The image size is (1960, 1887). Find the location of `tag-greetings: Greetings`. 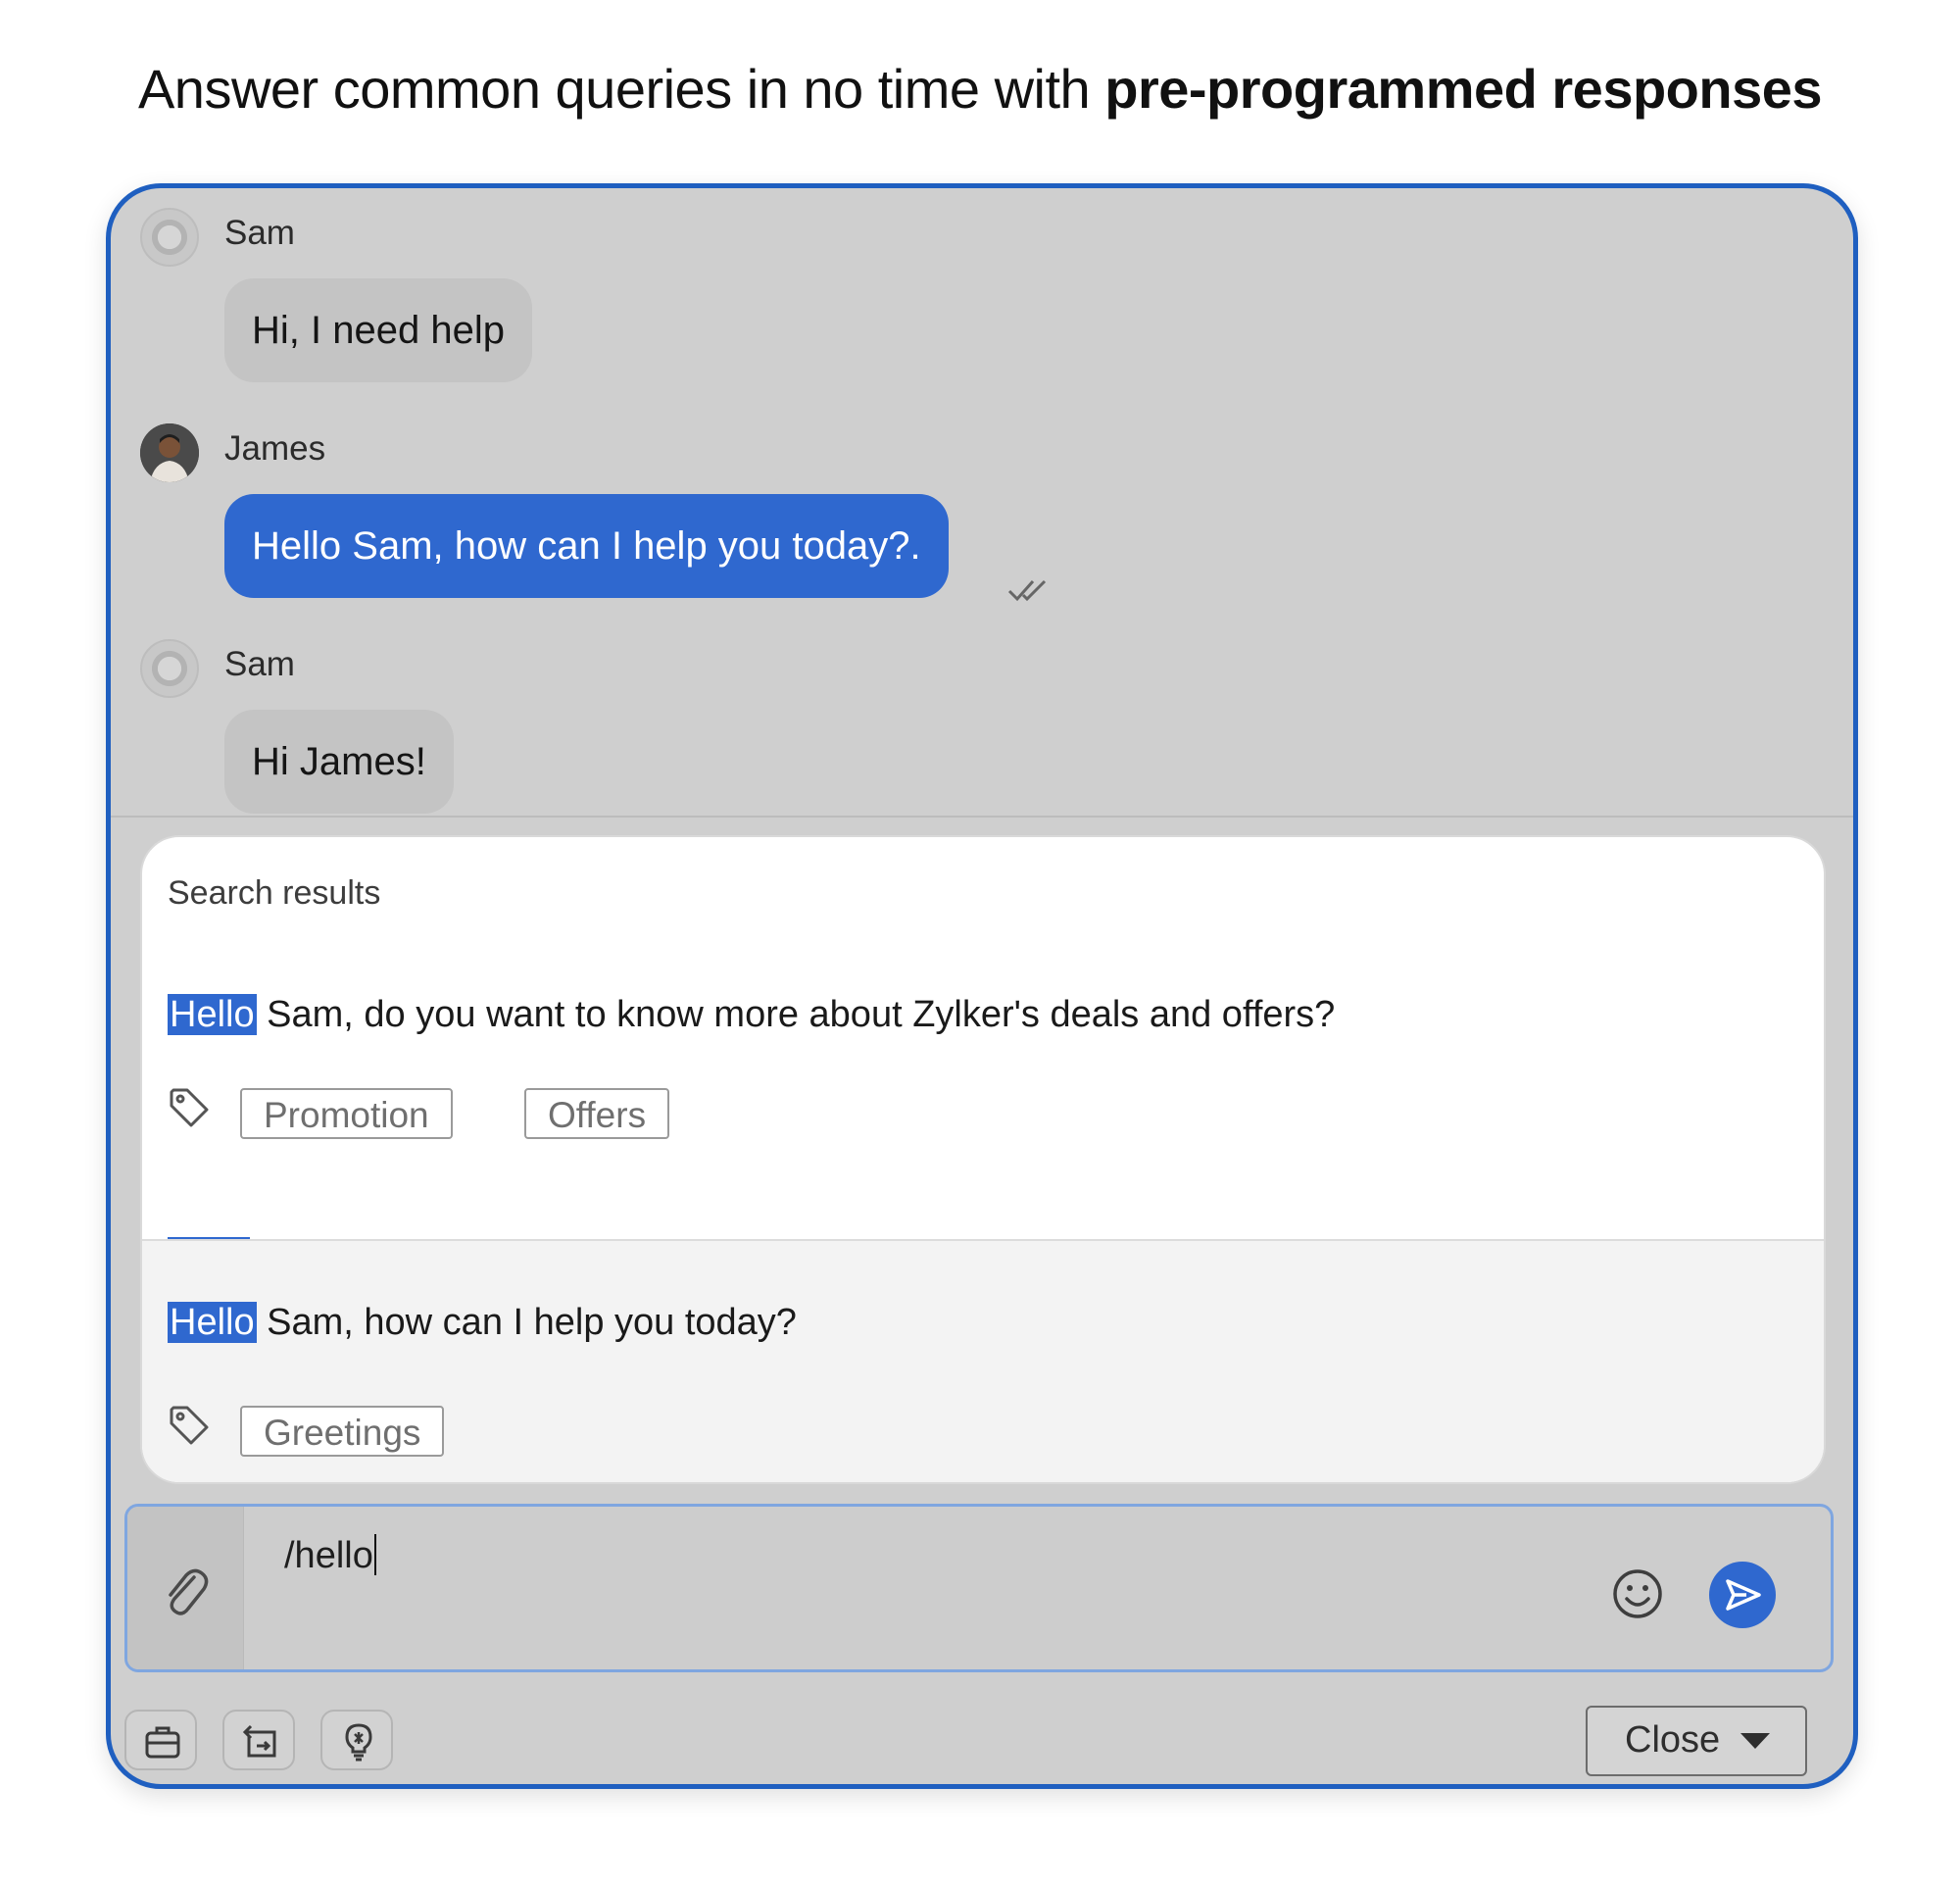

tag-greetings: Greetings is located at coordinates (342, 1431).